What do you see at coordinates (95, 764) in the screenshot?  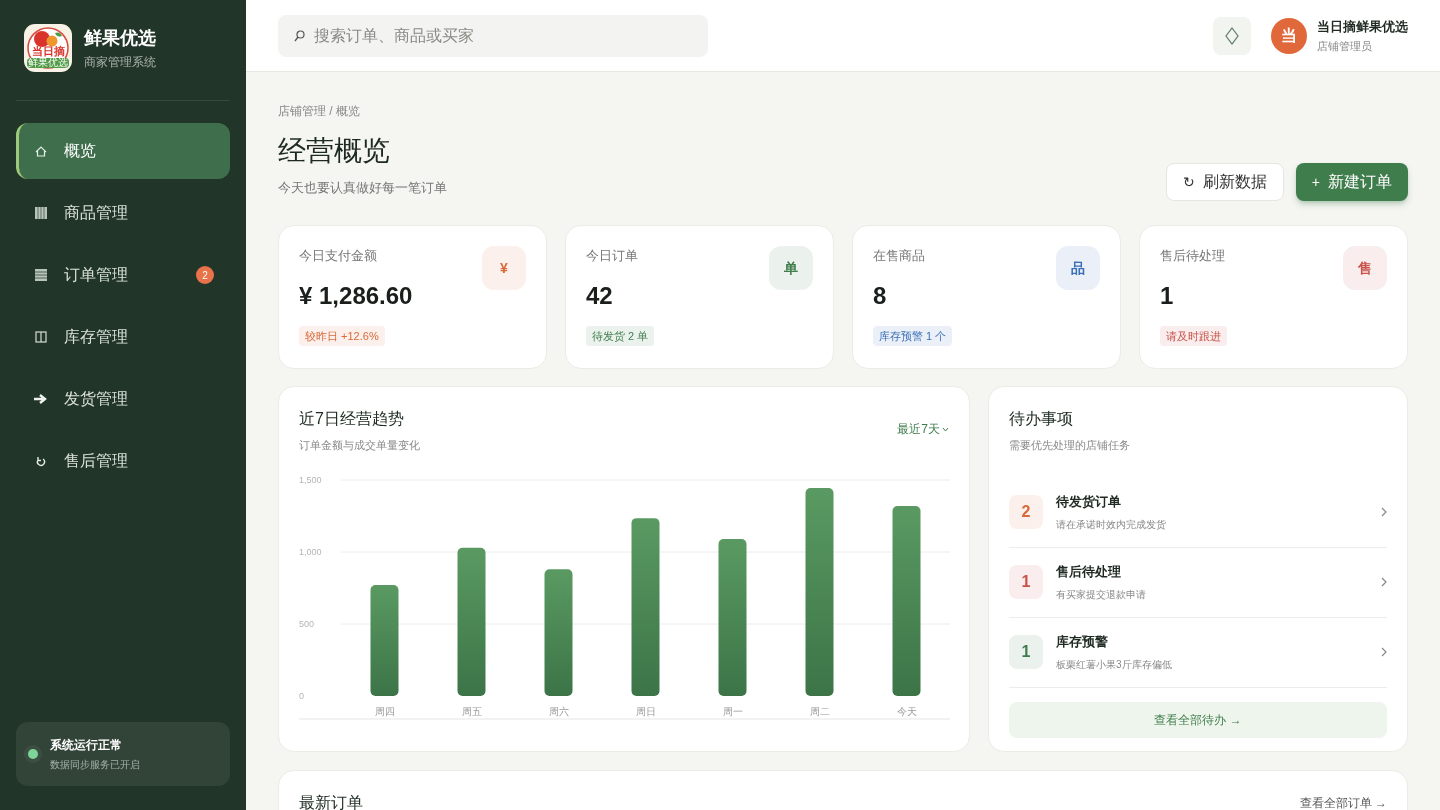 I see `status-detail: 数据同步服务已开启` at bounding box center [95, 764].